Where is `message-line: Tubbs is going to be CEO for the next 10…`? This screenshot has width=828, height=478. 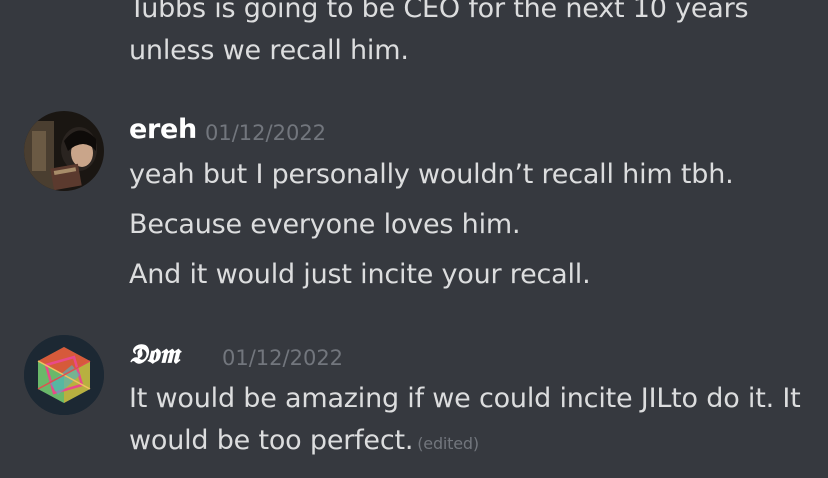 message-line: Tubbs is going to be CEO for the next 10… is located at coordinates (439, 12).